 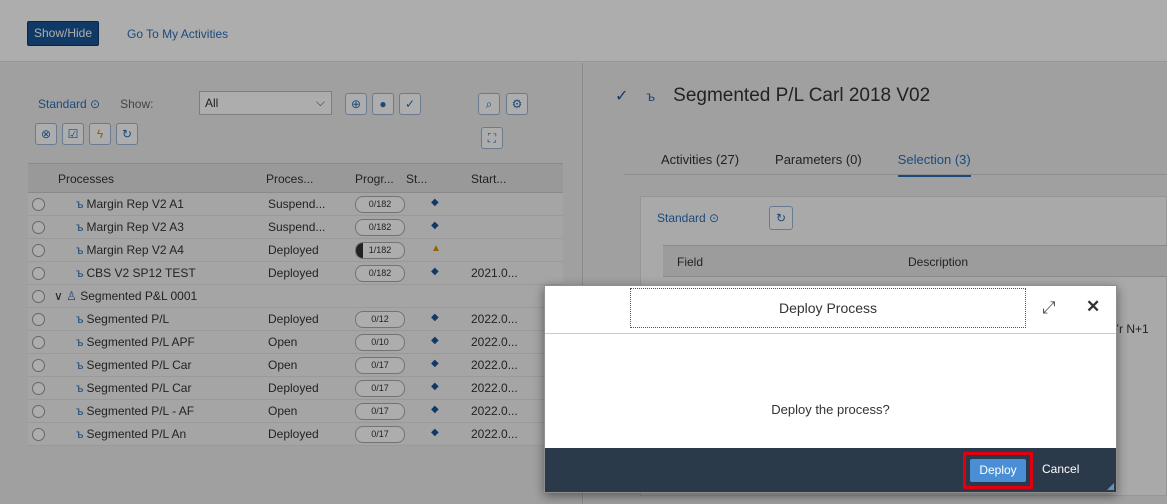 I want to click on deploy-button: Deploy, so click(x=998, y=470).